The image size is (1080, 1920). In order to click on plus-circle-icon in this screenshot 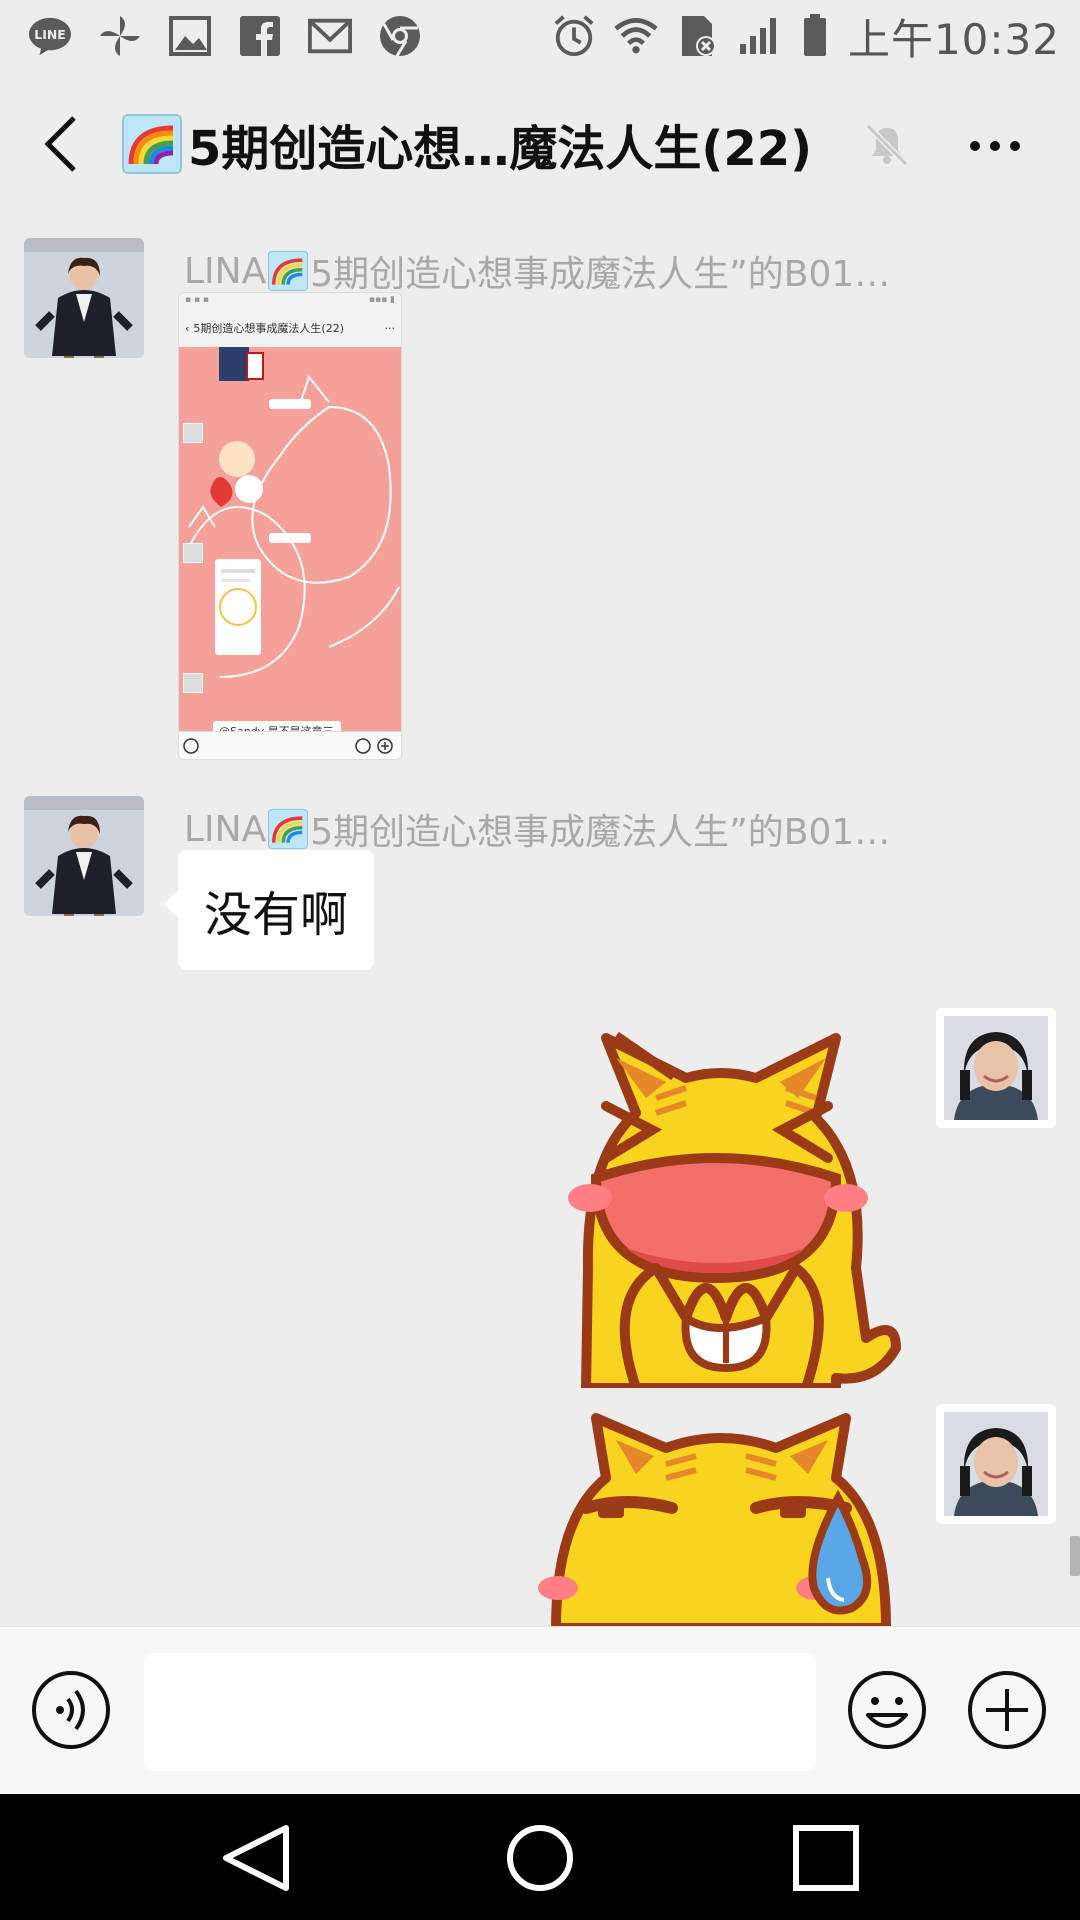, I will do `click(1007, 1710)`.